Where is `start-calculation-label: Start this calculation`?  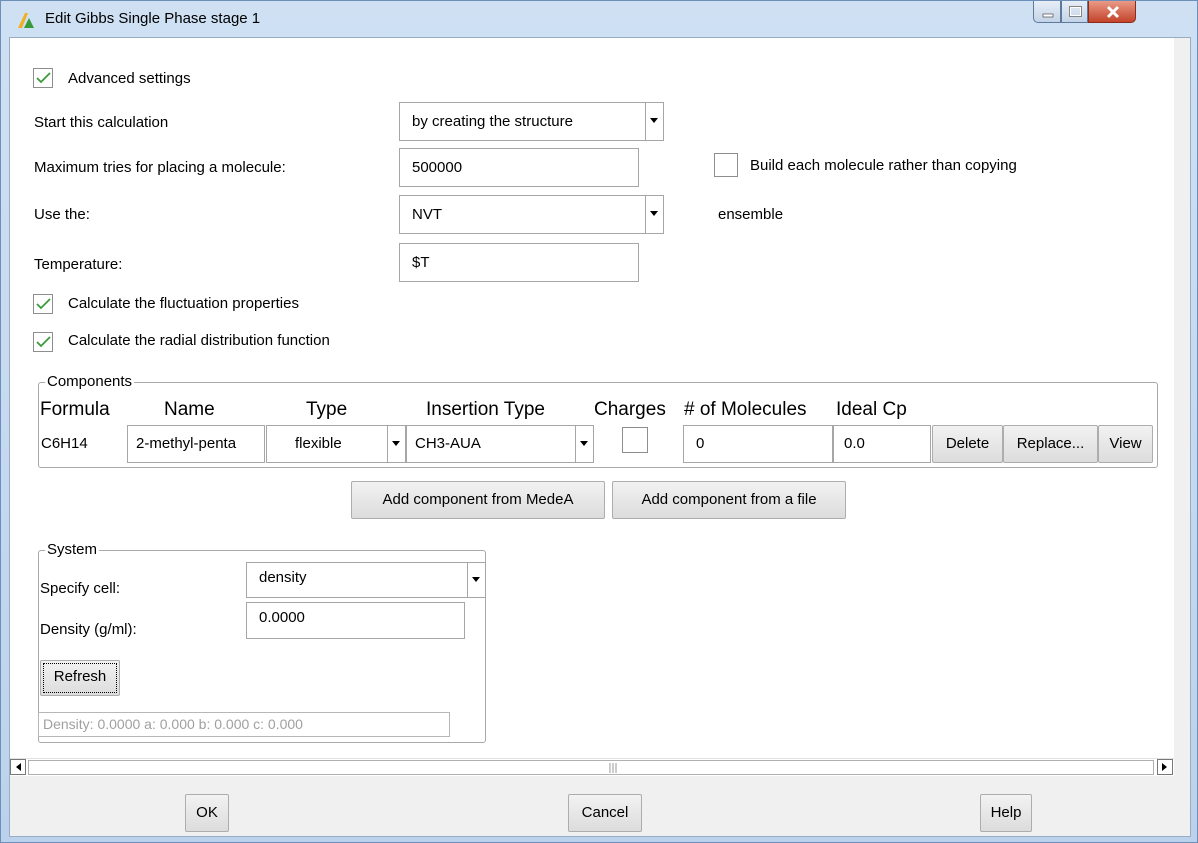 start-calculation-label: Start this calculation is located at coordinates (101, 122).